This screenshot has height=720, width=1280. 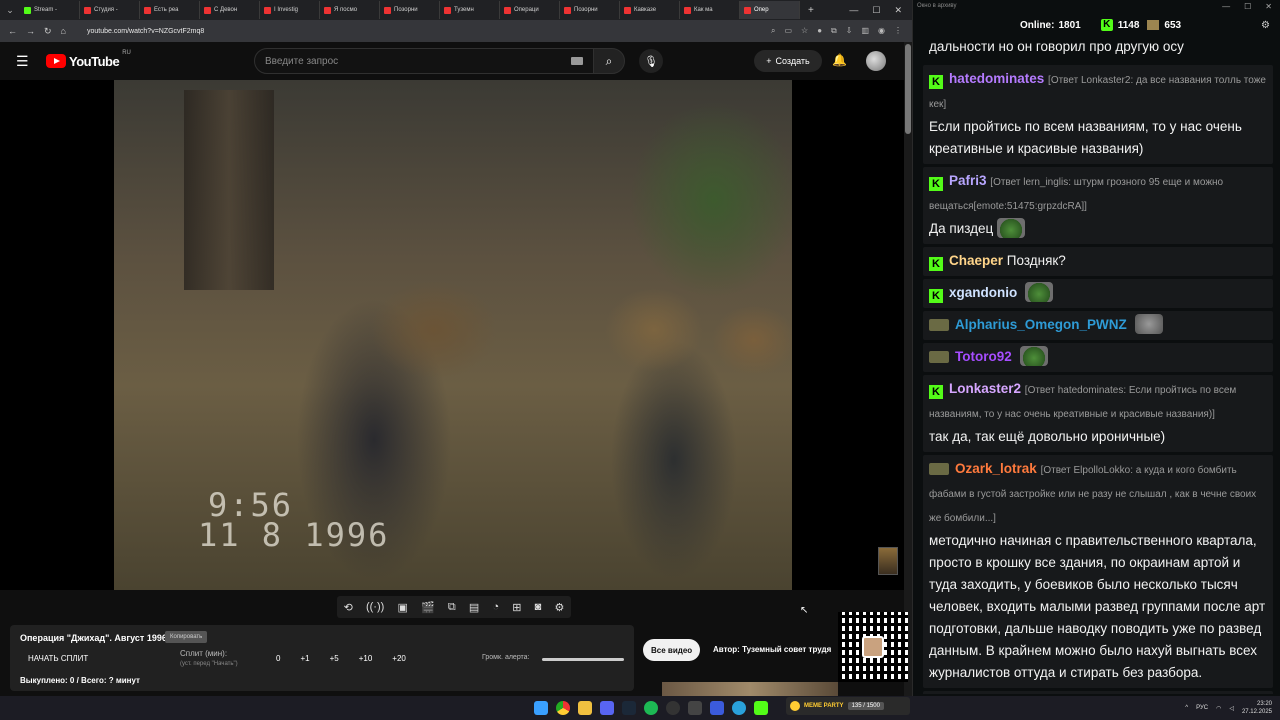 I want to click on avatar, so click(x=876, y=61).